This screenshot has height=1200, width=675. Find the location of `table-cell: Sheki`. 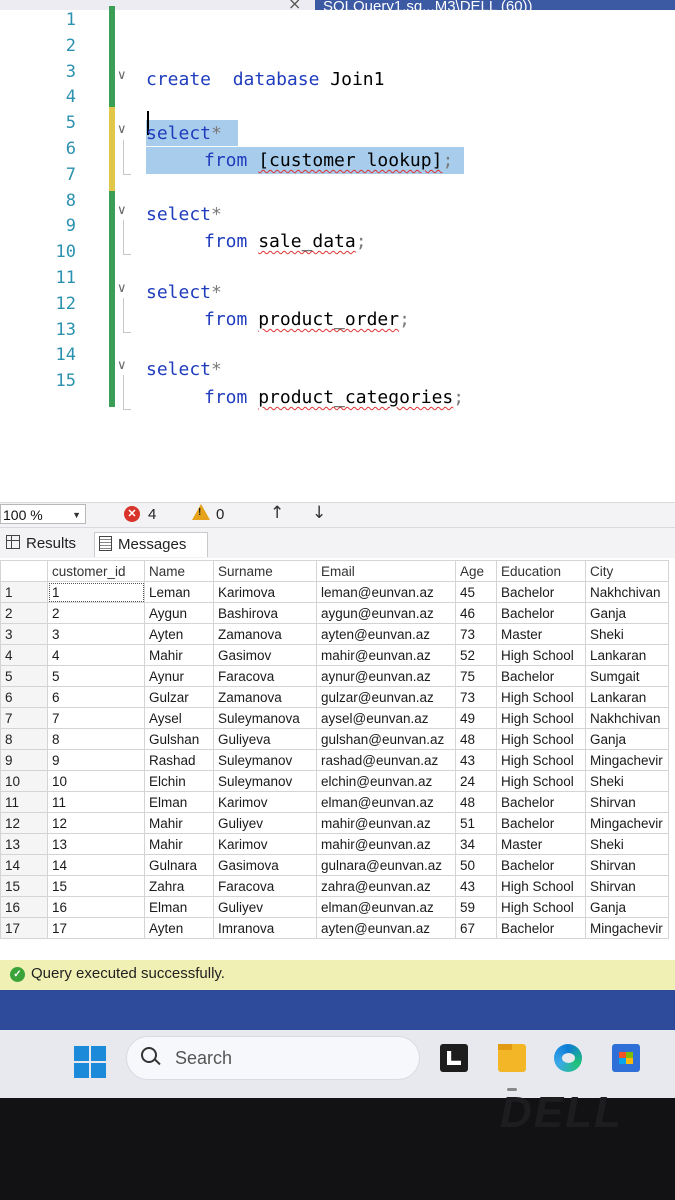

table-cell: Sheki is located at coordinates (627, 781).